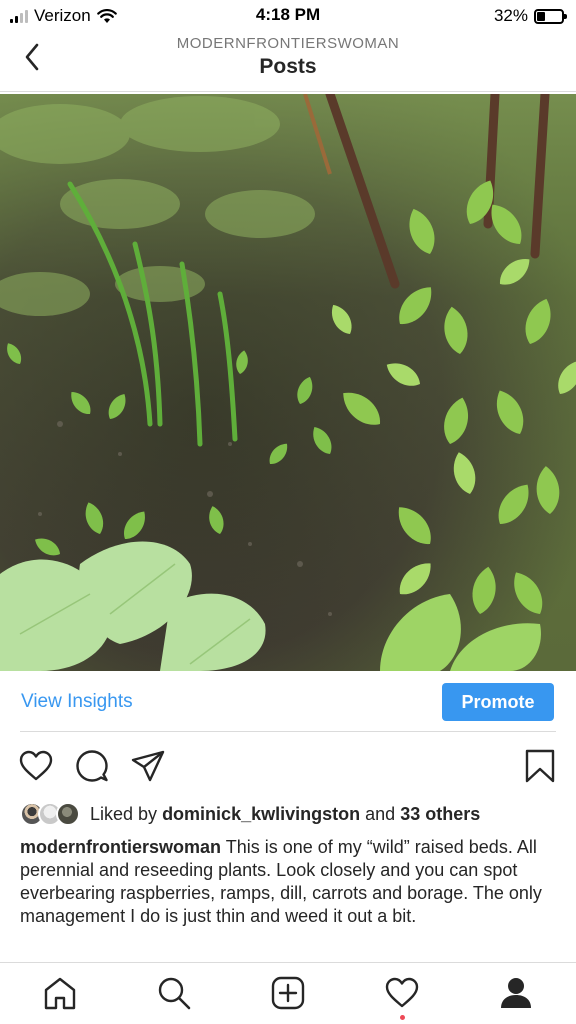  I want to click on others-count: 33 others, so click(440, 814).